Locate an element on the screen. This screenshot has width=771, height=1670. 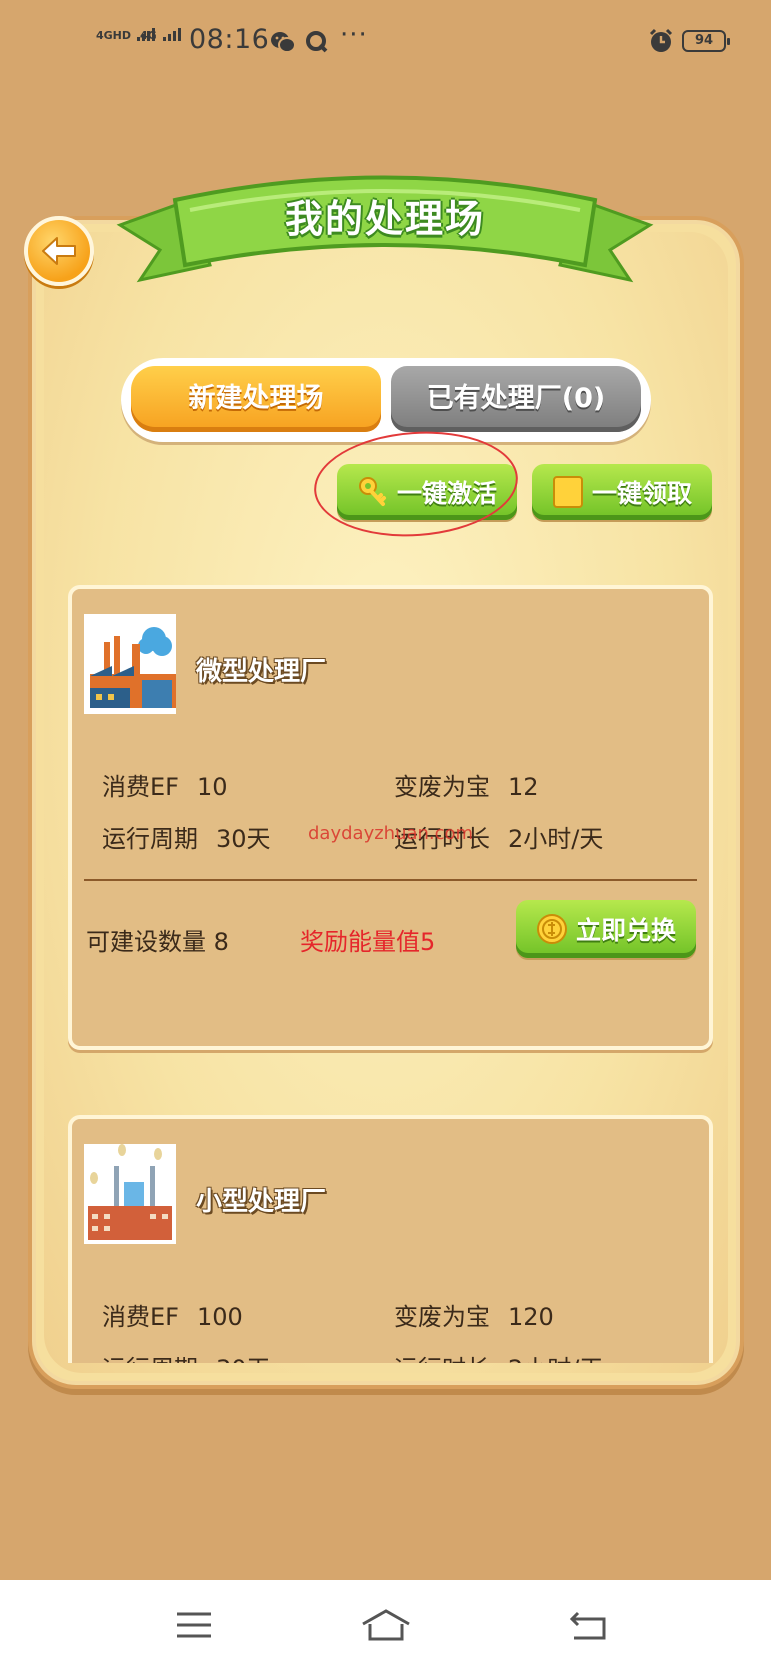
nav-back-button is located at coordinates (588, 1625).